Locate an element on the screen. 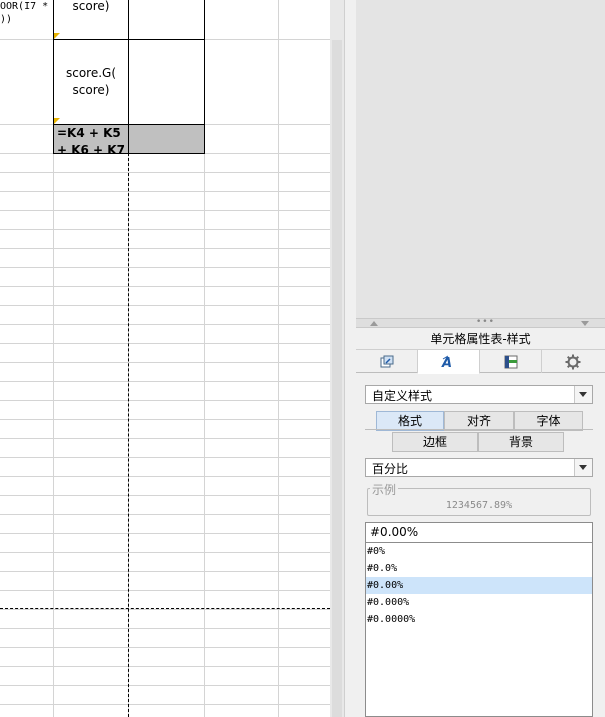 The width and height of the screenshot is (605, 717). cell-j-mid-text-2: score) is located at coordinates (91, 90).